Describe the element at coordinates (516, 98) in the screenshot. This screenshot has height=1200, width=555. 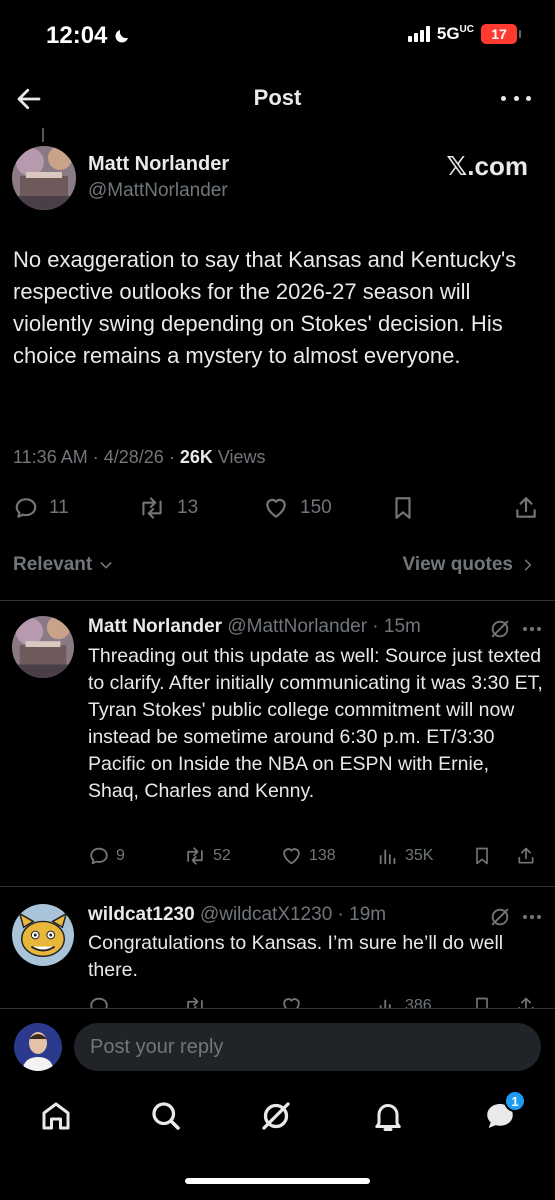
I see `more-options-button` at that location.